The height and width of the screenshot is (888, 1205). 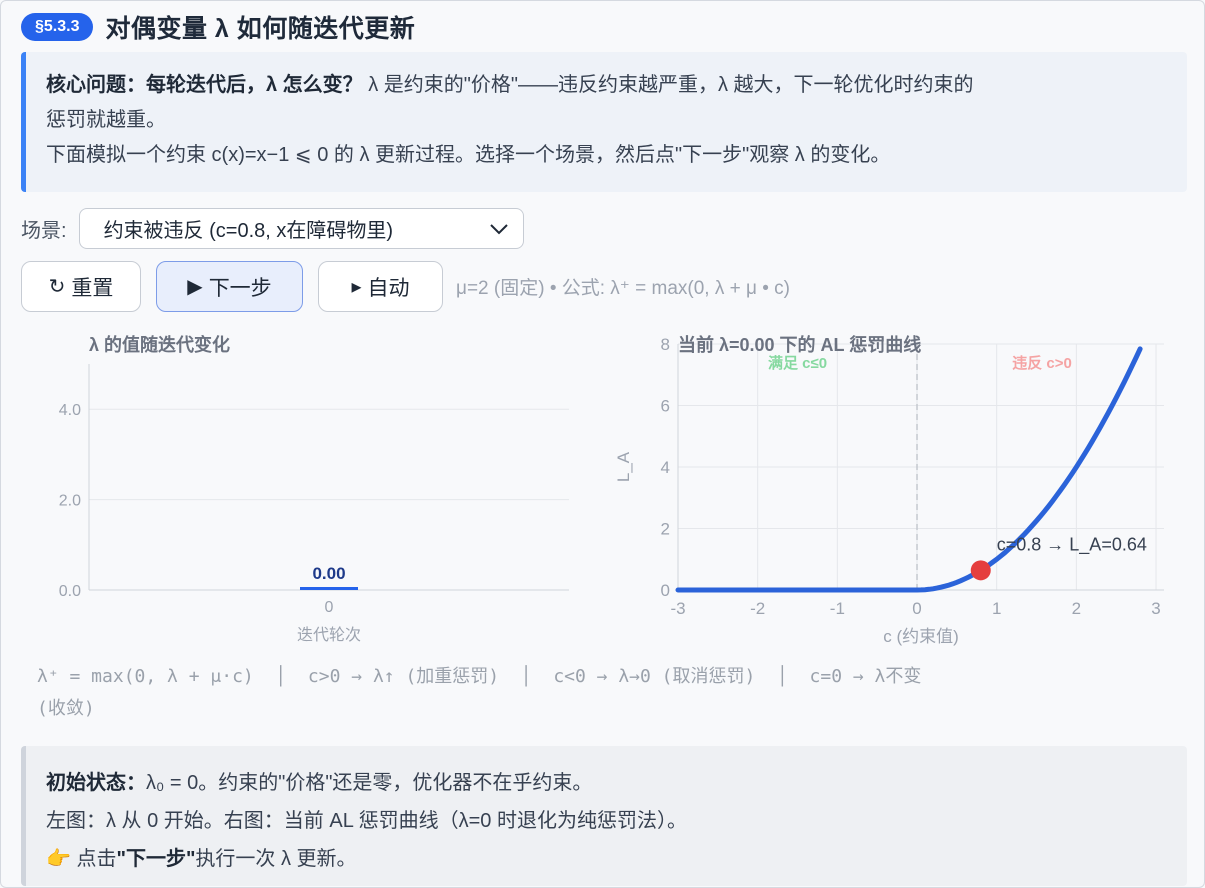 What do you see at coordinates (665, 529) in the screenshot?
I see `y-tick-label: 2` at bounding box center [665, 529].